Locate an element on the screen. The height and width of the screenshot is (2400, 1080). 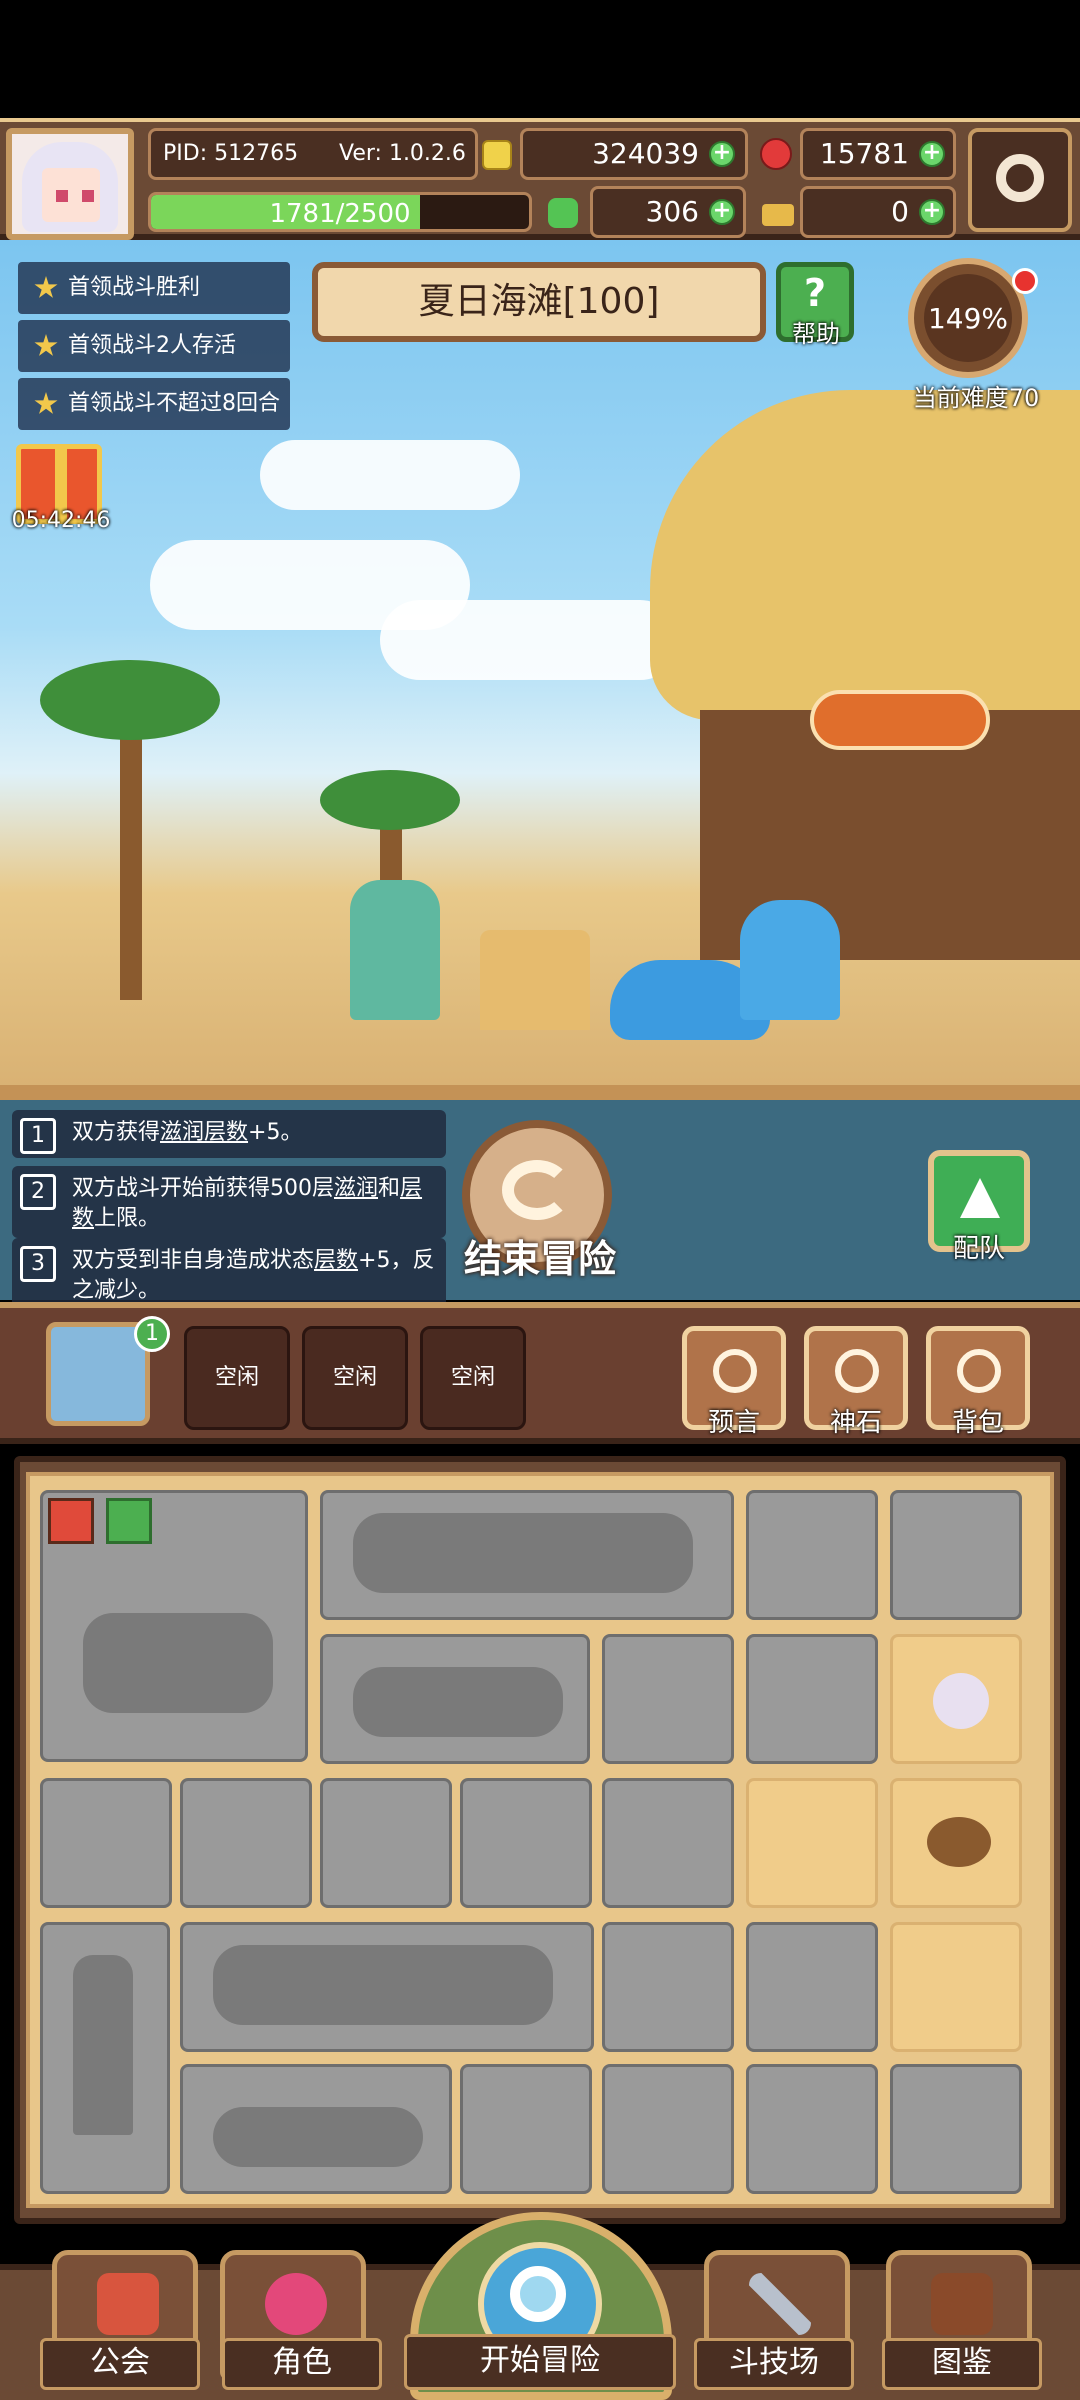
hut-sign is located at coordinates (900, 720).